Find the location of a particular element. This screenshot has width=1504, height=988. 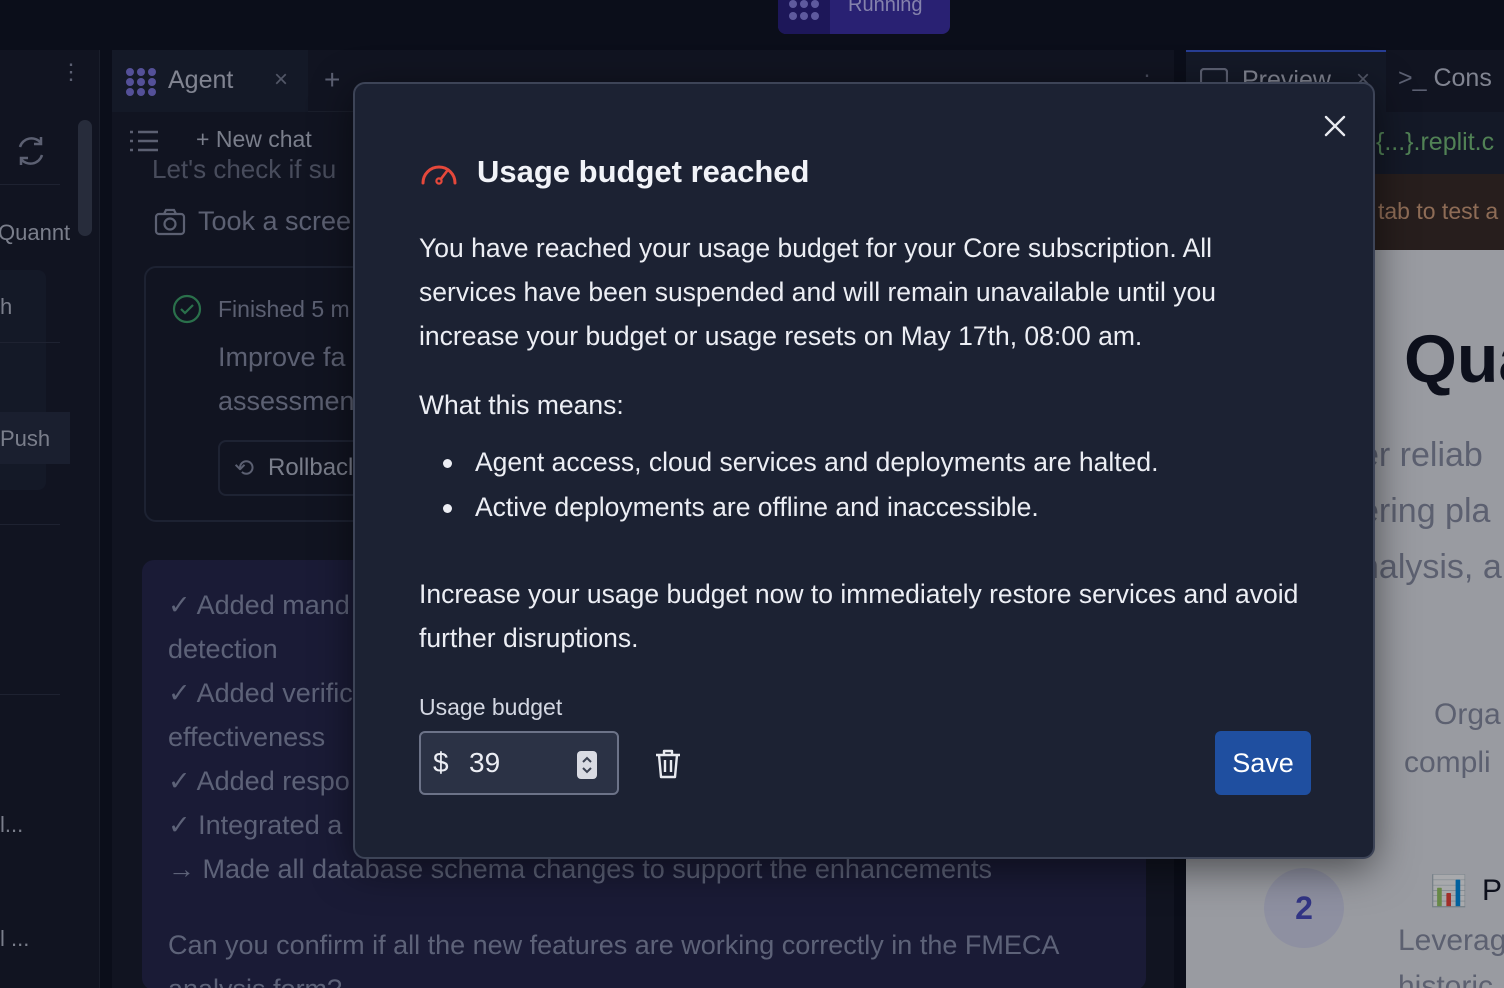

budget-input: $ 39 is located at coordinates (519, 763).